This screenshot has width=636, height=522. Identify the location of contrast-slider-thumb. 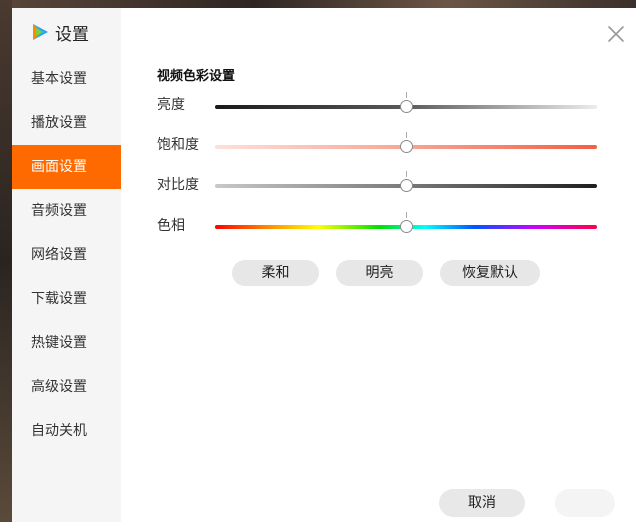
(406, 185).